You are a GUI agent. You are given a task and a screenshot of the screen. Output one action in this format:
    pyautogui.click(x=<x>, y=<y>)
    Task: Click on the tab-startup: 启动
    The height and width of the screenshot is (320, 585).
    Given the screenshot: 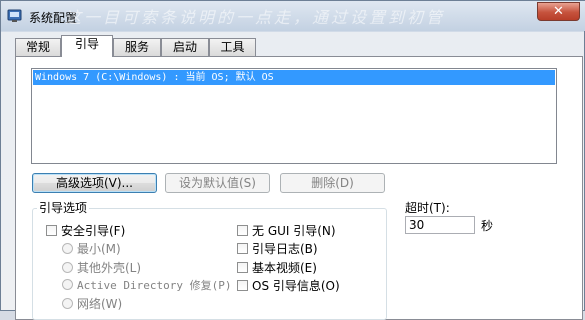 What is the action you would take?
    pyautogui.click(x=185, y=47)
    